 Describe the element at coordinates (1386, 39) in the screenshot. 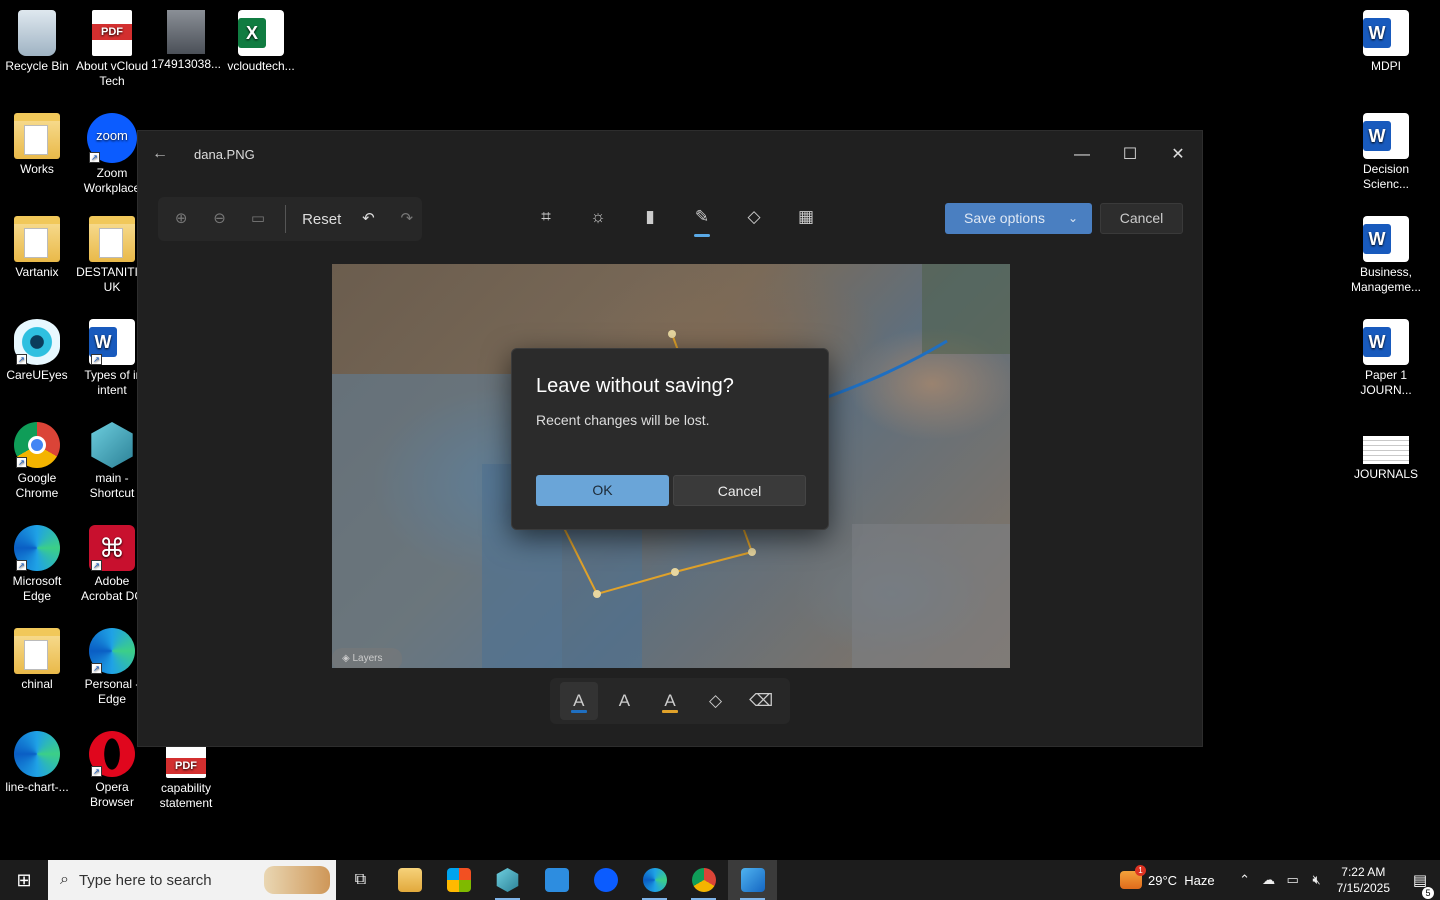

I see `desktop-icon-mdpi: MDPI` at that location.